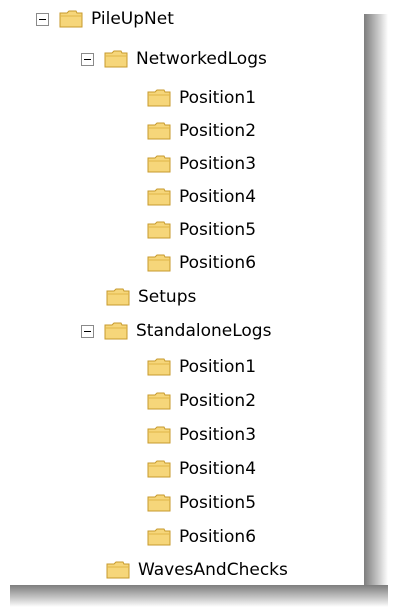 This screenshot has height=609, width=393. I want to click on tree-node-setups: Setups, so click(150, 297).